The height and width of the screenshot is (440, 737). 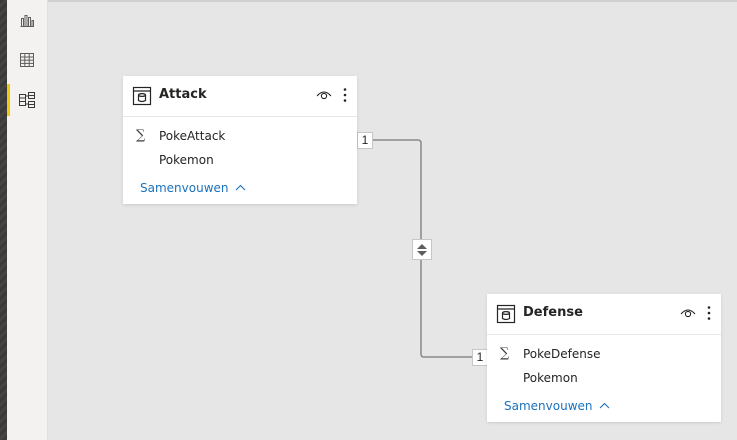 I want to click on field-name: PokeAttack, so click(x=192, y=136).